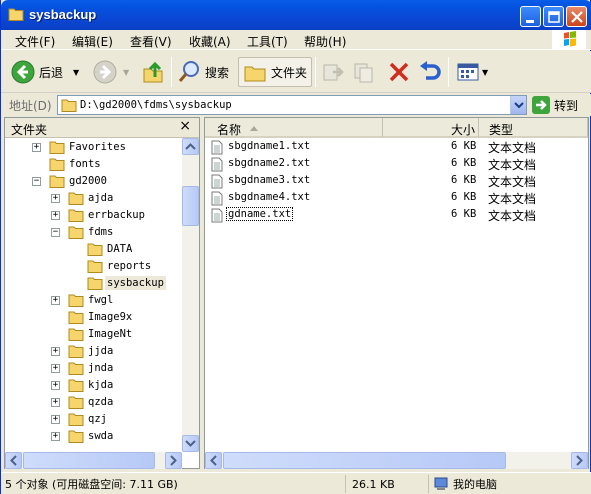 This screenshot has height=494, width=591. I want to click on file-row: sbgdname1.txt 6 KB 文本文档, so click(396, 147).